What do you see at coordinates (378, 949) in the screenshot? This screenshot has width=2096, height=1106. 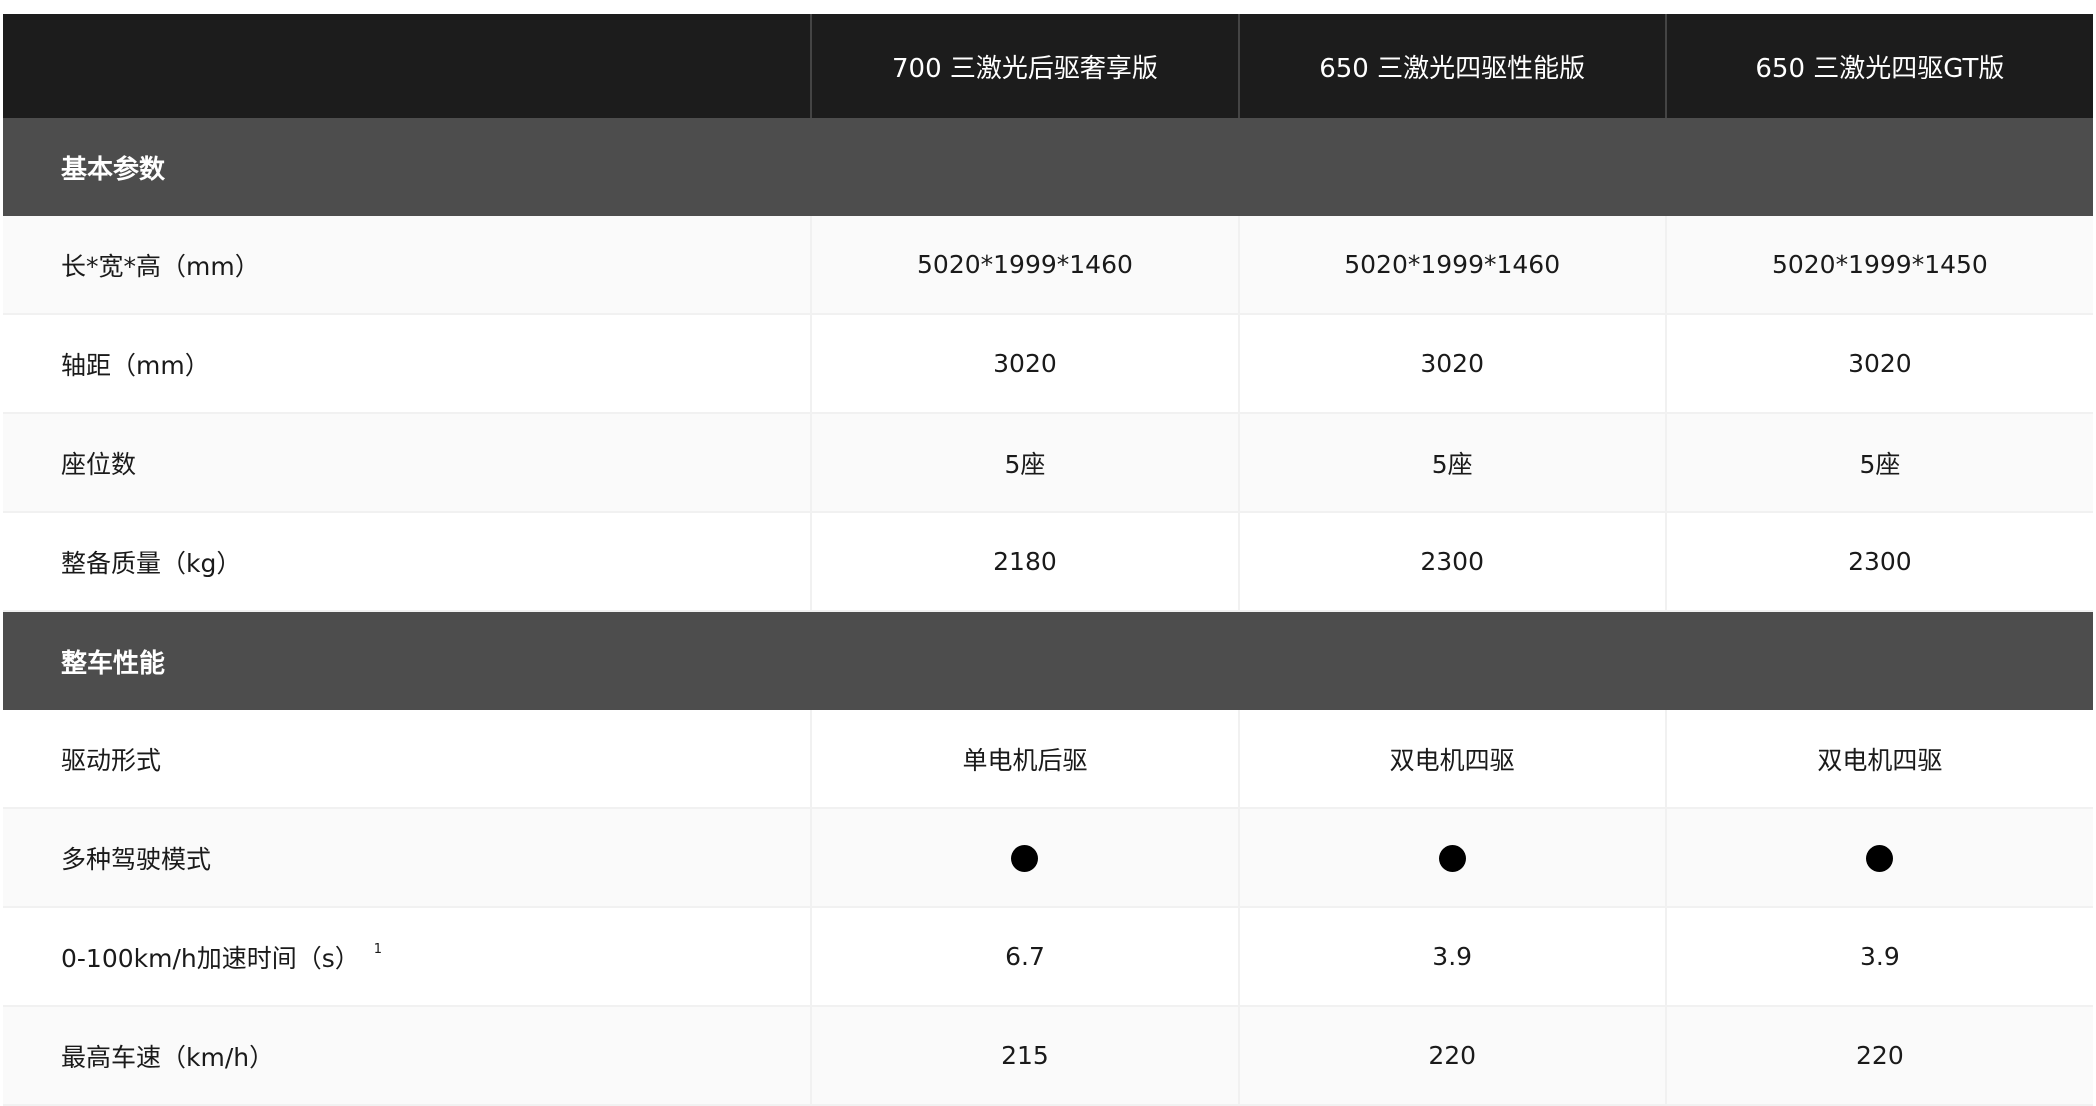 I see `footnote-marker: 1` at bounding box center [378, 949].